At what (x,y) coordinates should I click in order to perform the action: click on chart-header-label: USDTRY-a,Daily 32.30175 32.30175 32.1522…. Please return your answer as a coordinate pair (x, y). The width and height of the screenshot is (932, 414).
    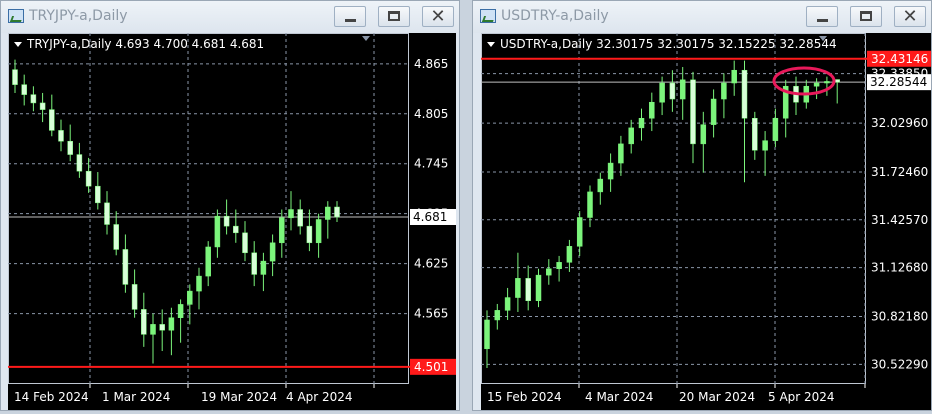
    Looking at the image, I should click on (668, 44).